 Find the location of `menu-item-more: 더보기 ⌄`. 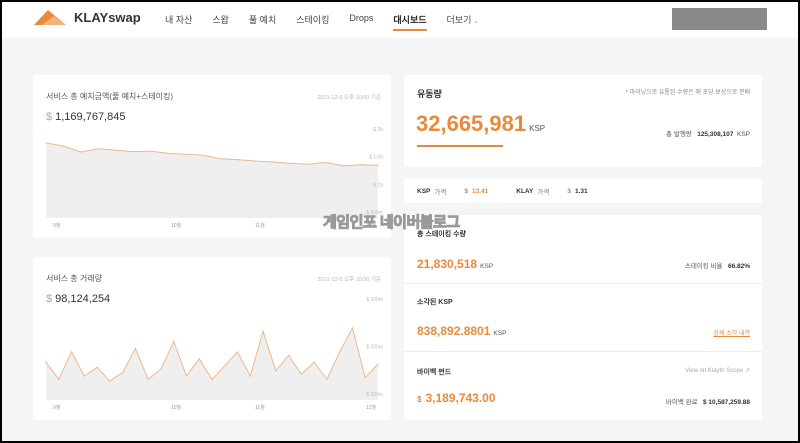

menu-item-more: 더보기 ⌄ is located at coordinates (463, 19).